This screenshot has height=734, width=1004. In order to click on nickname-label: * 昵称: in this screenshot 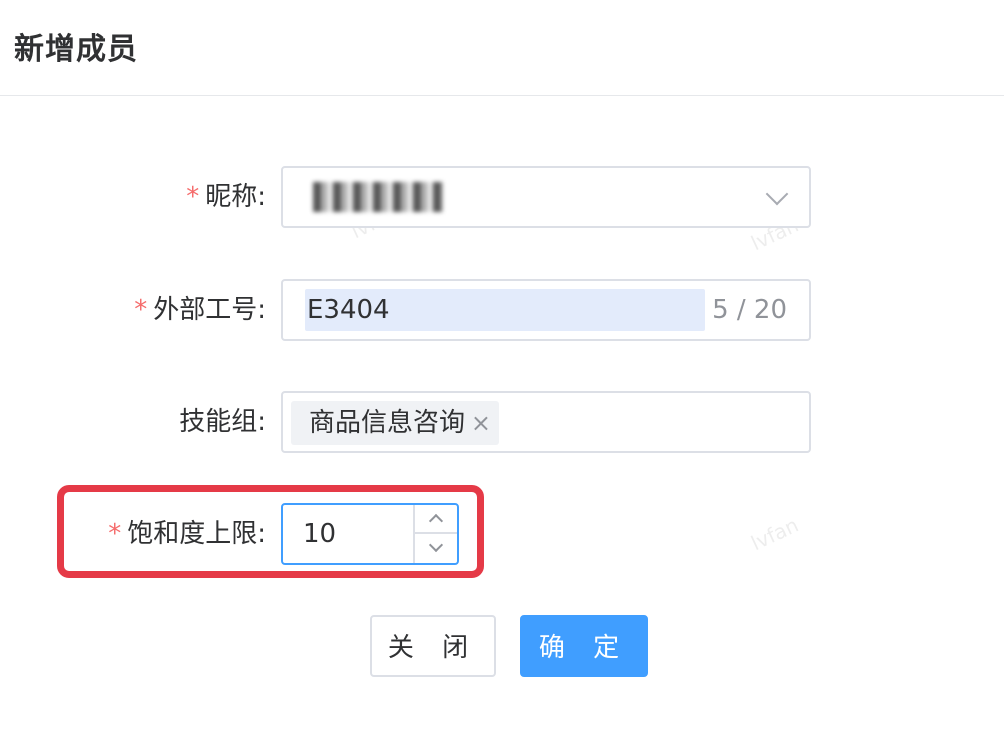, I will do `click(226, 197)`.